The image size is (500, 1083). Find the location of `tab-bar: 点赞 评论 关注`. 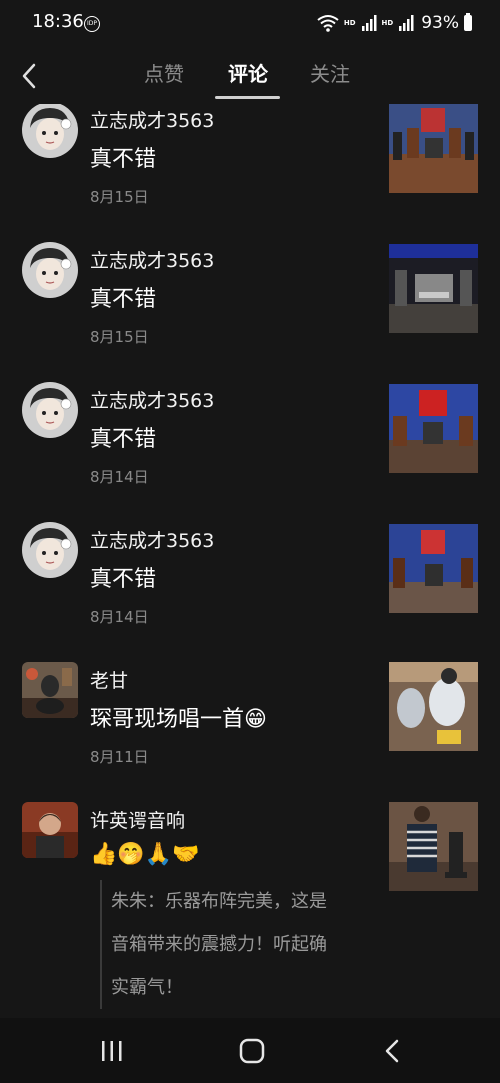

tab-bar: 点赞 评论 关注 is located at coordinates (250, 76).